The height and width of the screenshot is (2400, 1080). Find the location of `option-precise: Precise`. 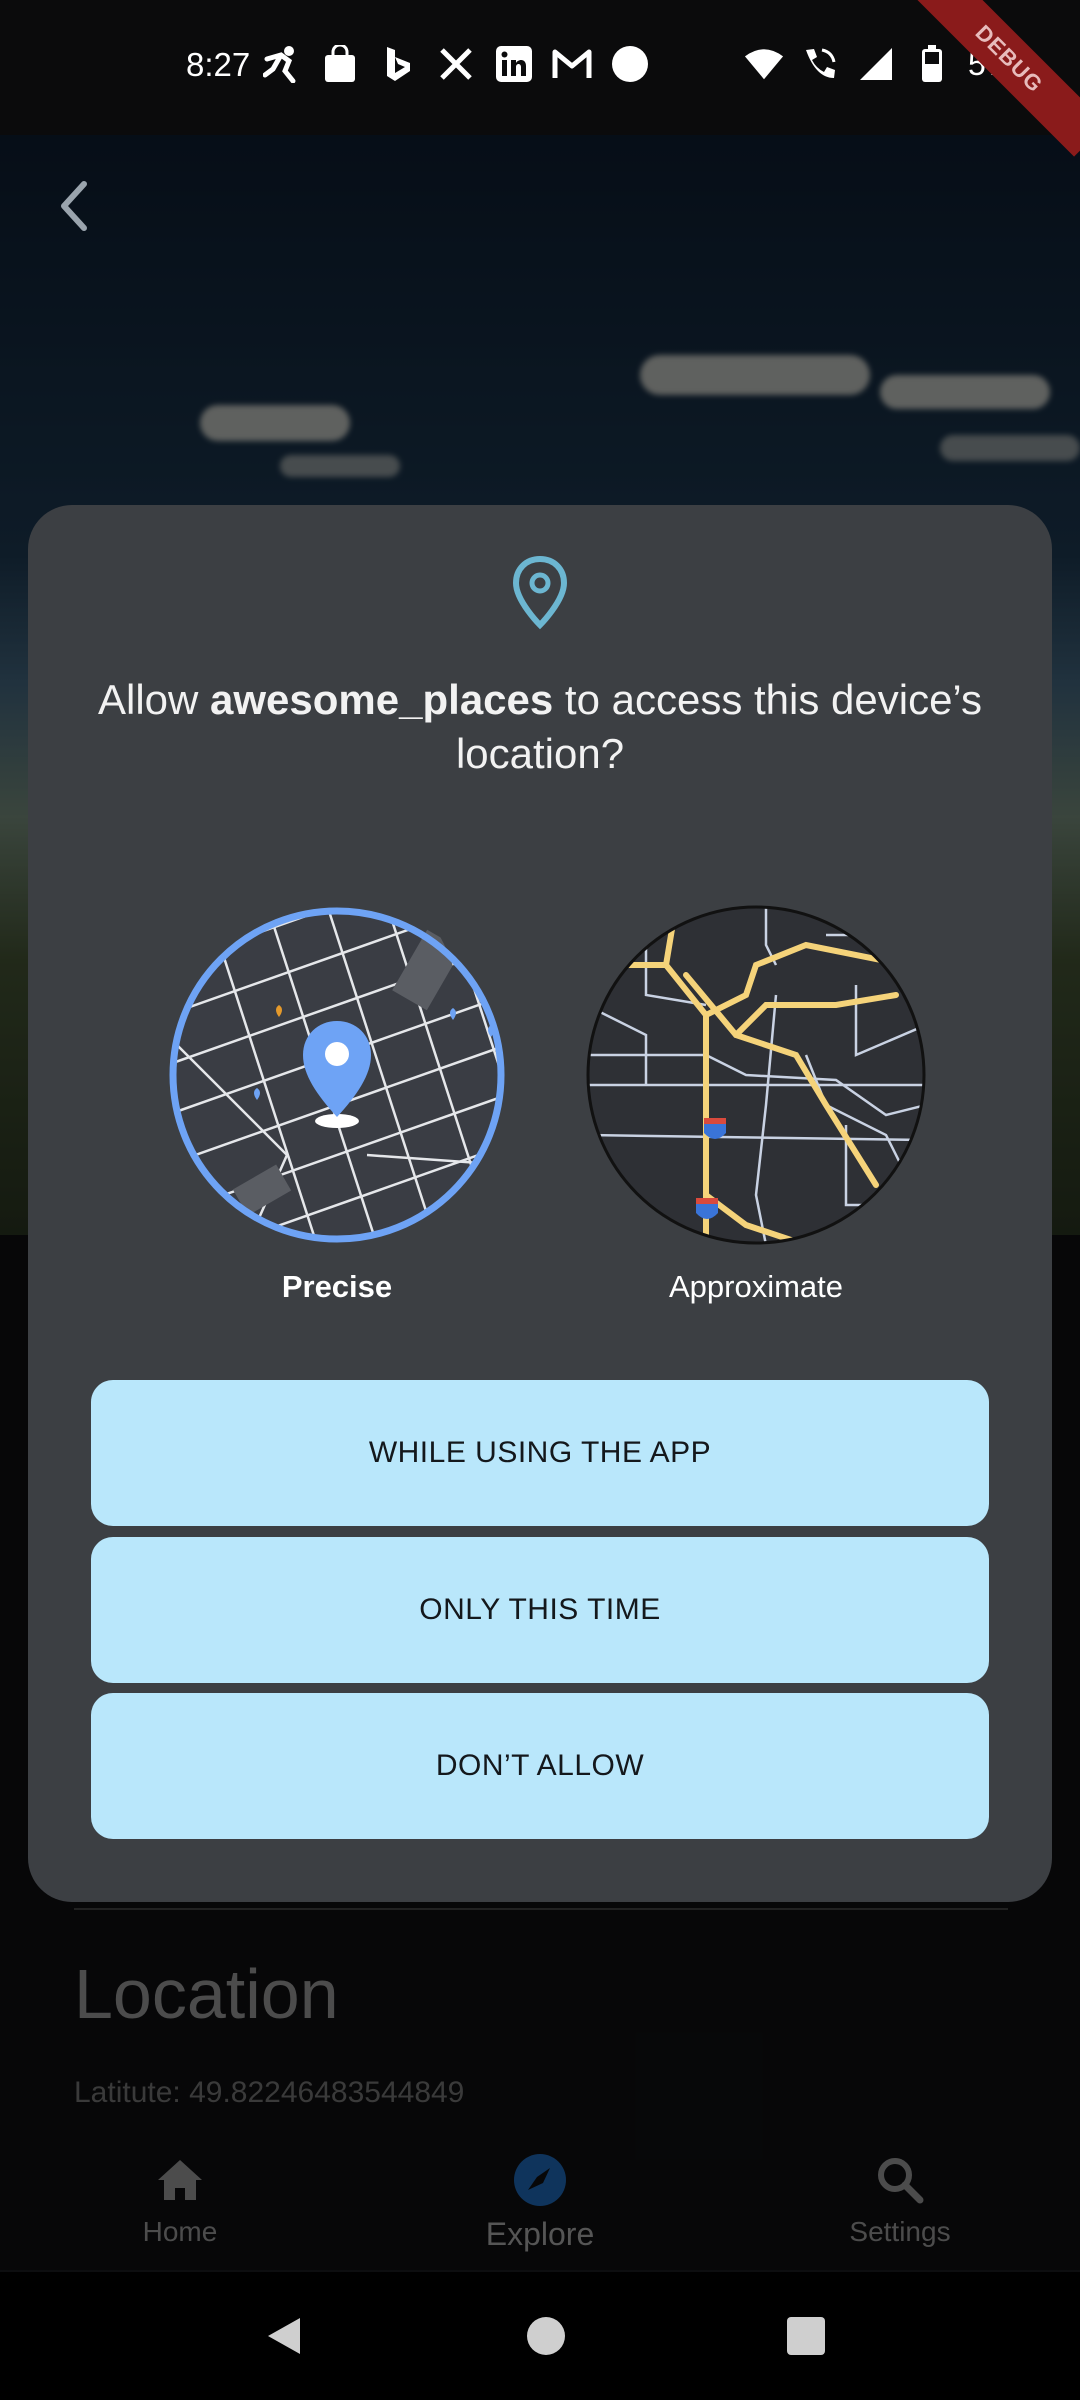

option-precise: Precise is located at coordinates (337, 1105).